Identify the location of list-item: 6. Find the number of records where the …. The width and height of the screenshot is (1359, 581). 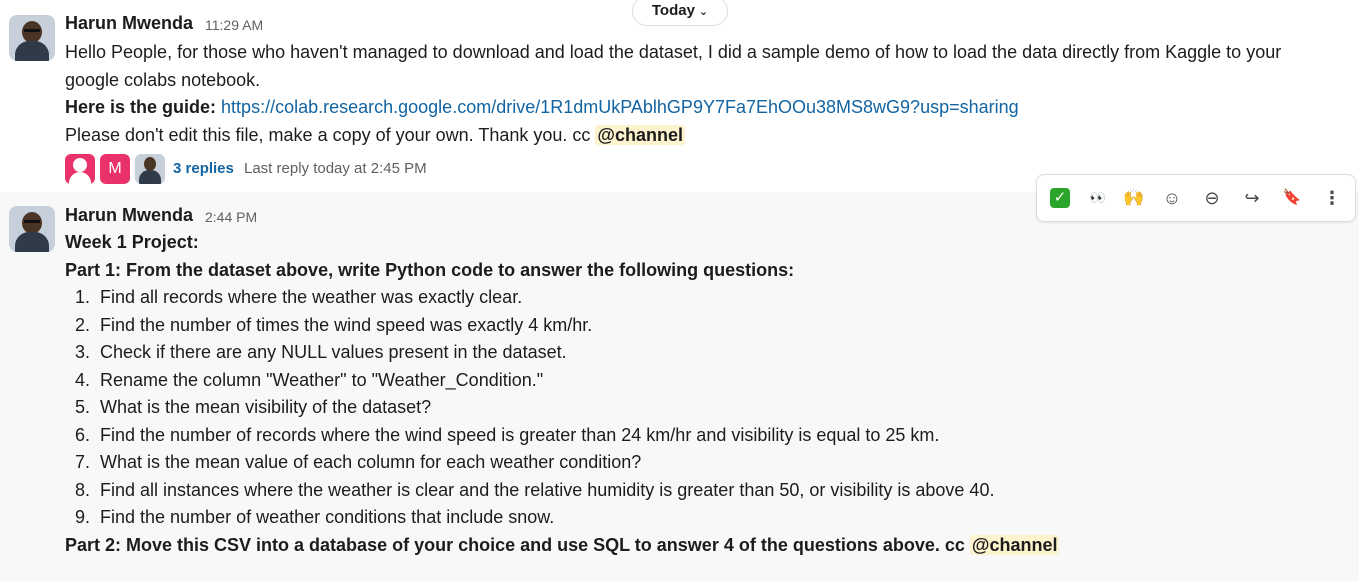
(507, 435).